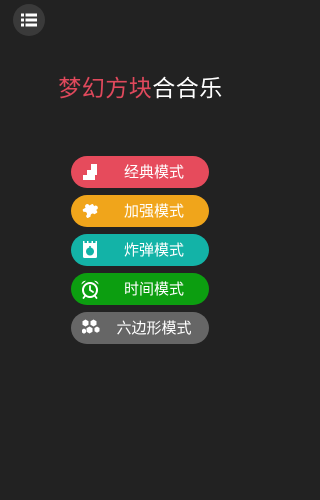 The image size is (320, 500). I want to click on enhanced-mode-button: 加强模式, so click(140, 211).